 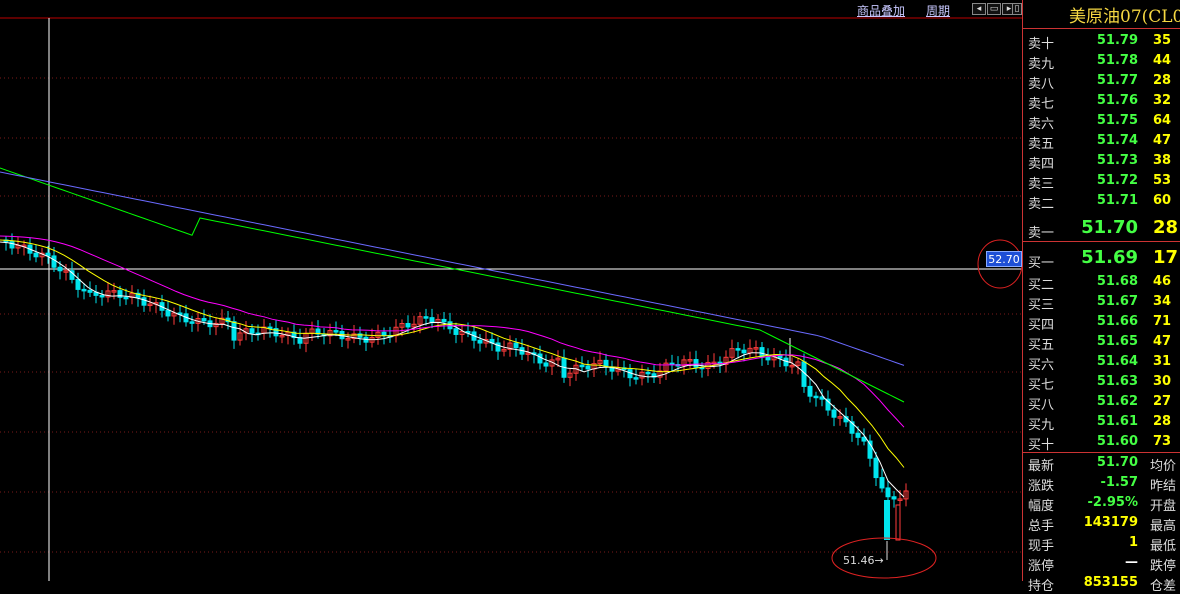 What do you see at coordinates (881, 10) in the screenshot?
I see `overlay-commodity-link: 商品叠加` at bounding box center [881, 10].